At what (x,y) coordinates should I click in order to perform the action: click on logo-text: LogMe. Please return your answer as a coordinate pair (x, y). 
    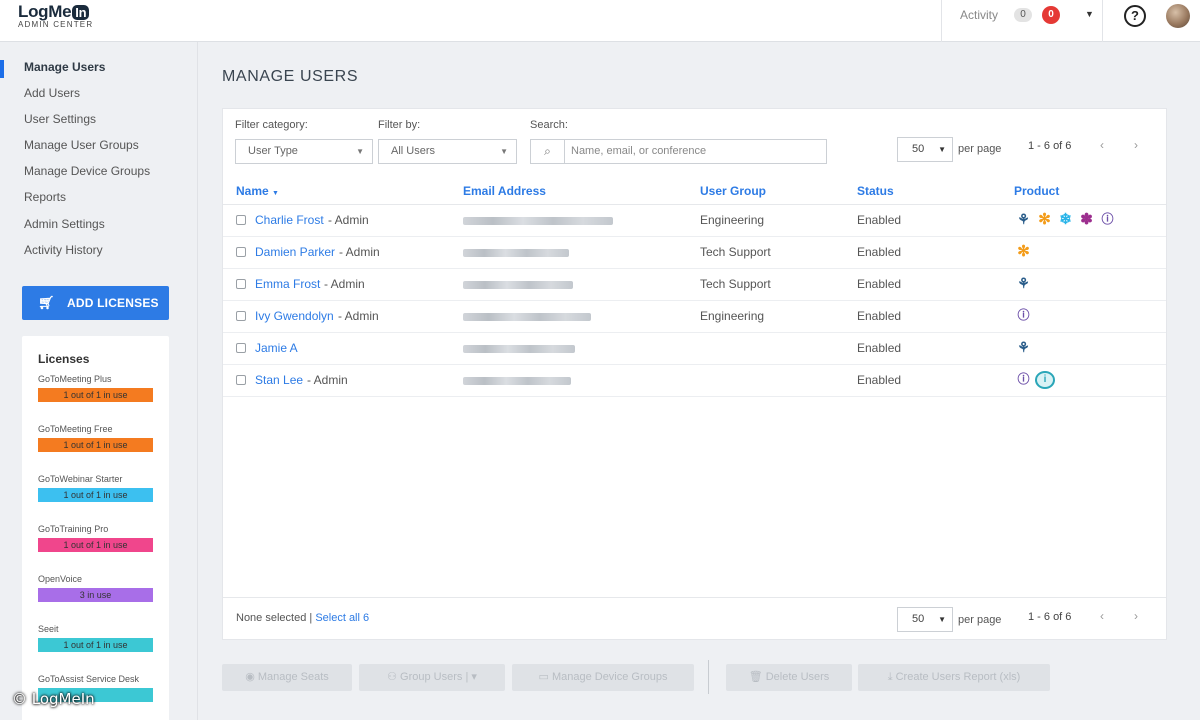
    Looking at the image, I should click on (45, 11).